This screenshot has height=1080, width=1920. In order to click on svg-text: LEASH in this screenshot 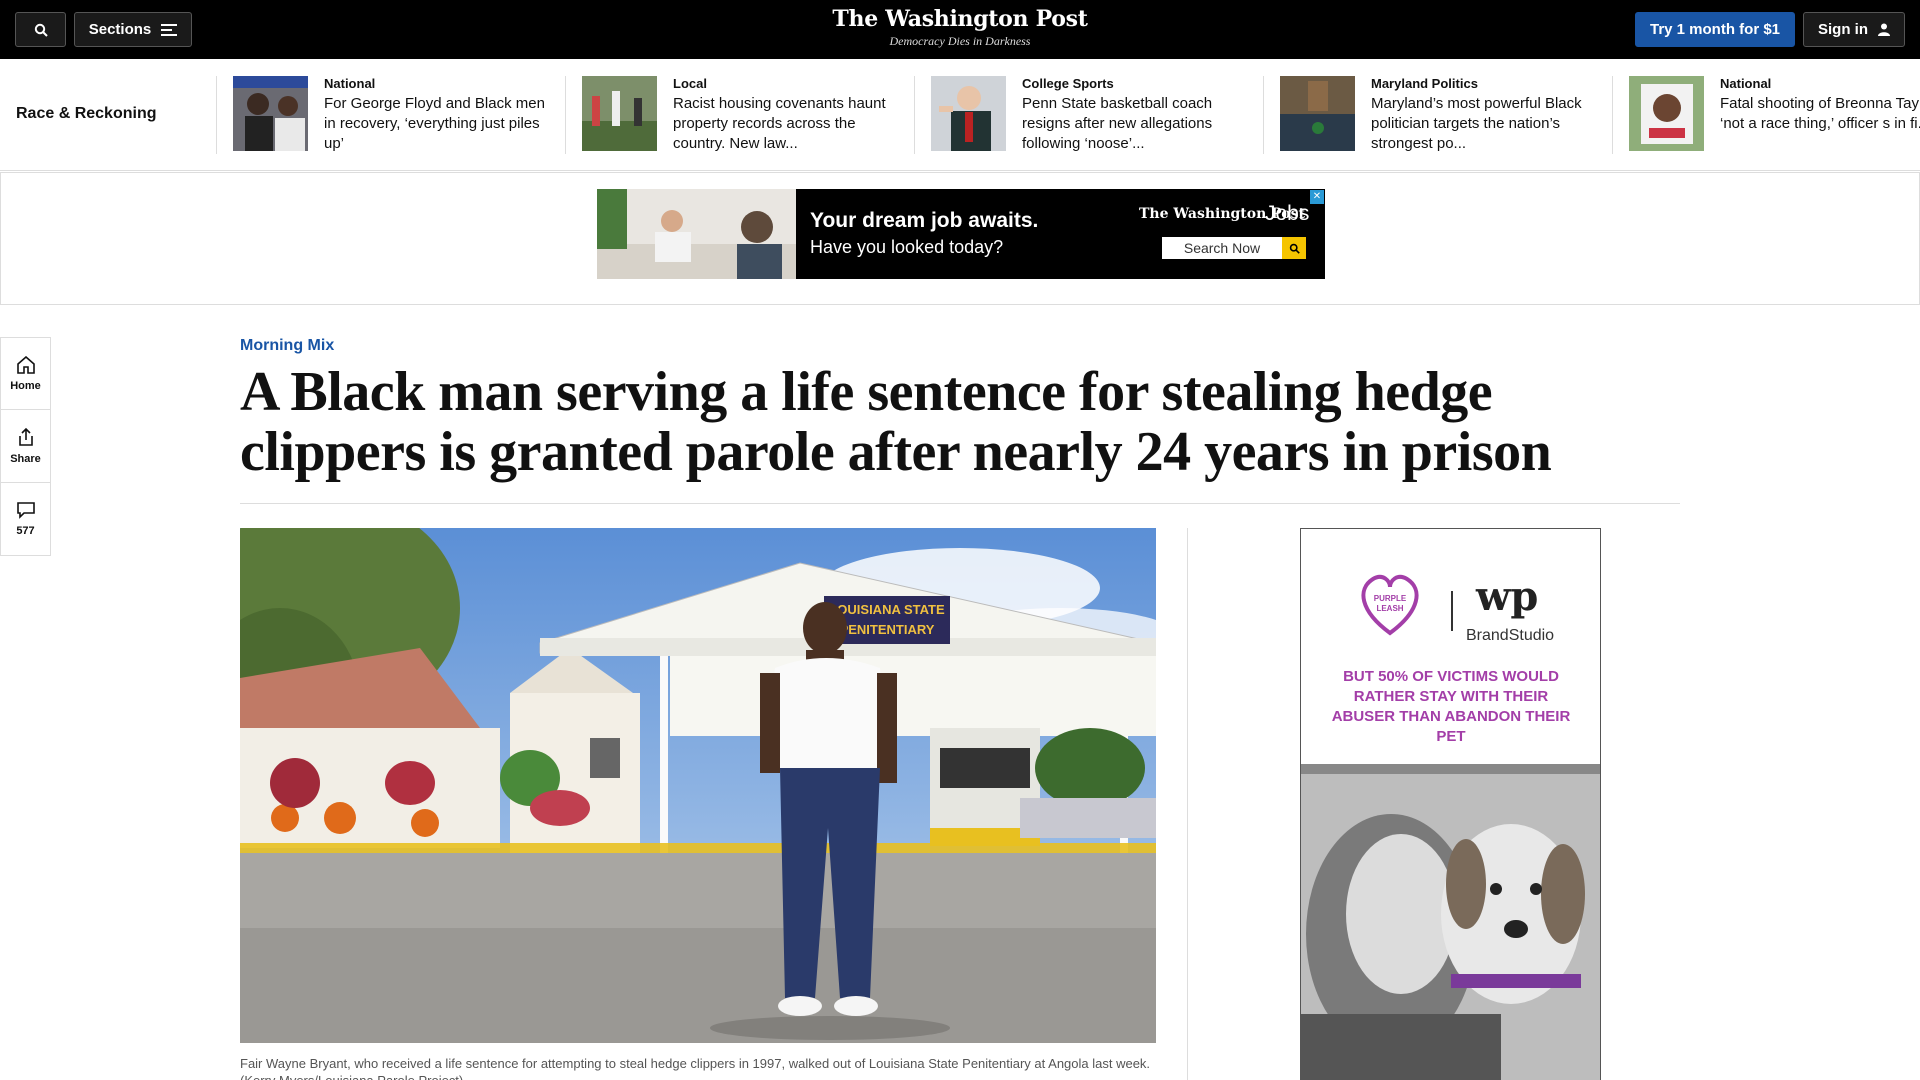, I will do `click(1389, 608)`.